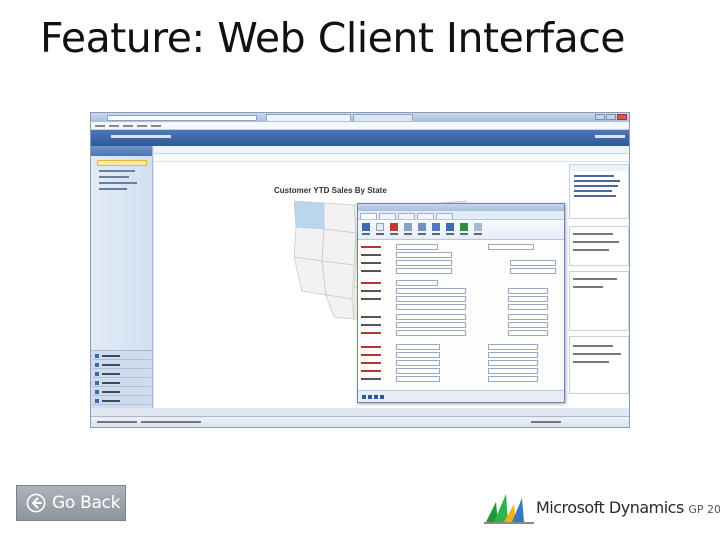 Image resolution: width=720 pixels, height=540 pixels. Describe the element at coordinates (704, 509) in the screenshot. I see `logo-version: GP 2013` at that location.